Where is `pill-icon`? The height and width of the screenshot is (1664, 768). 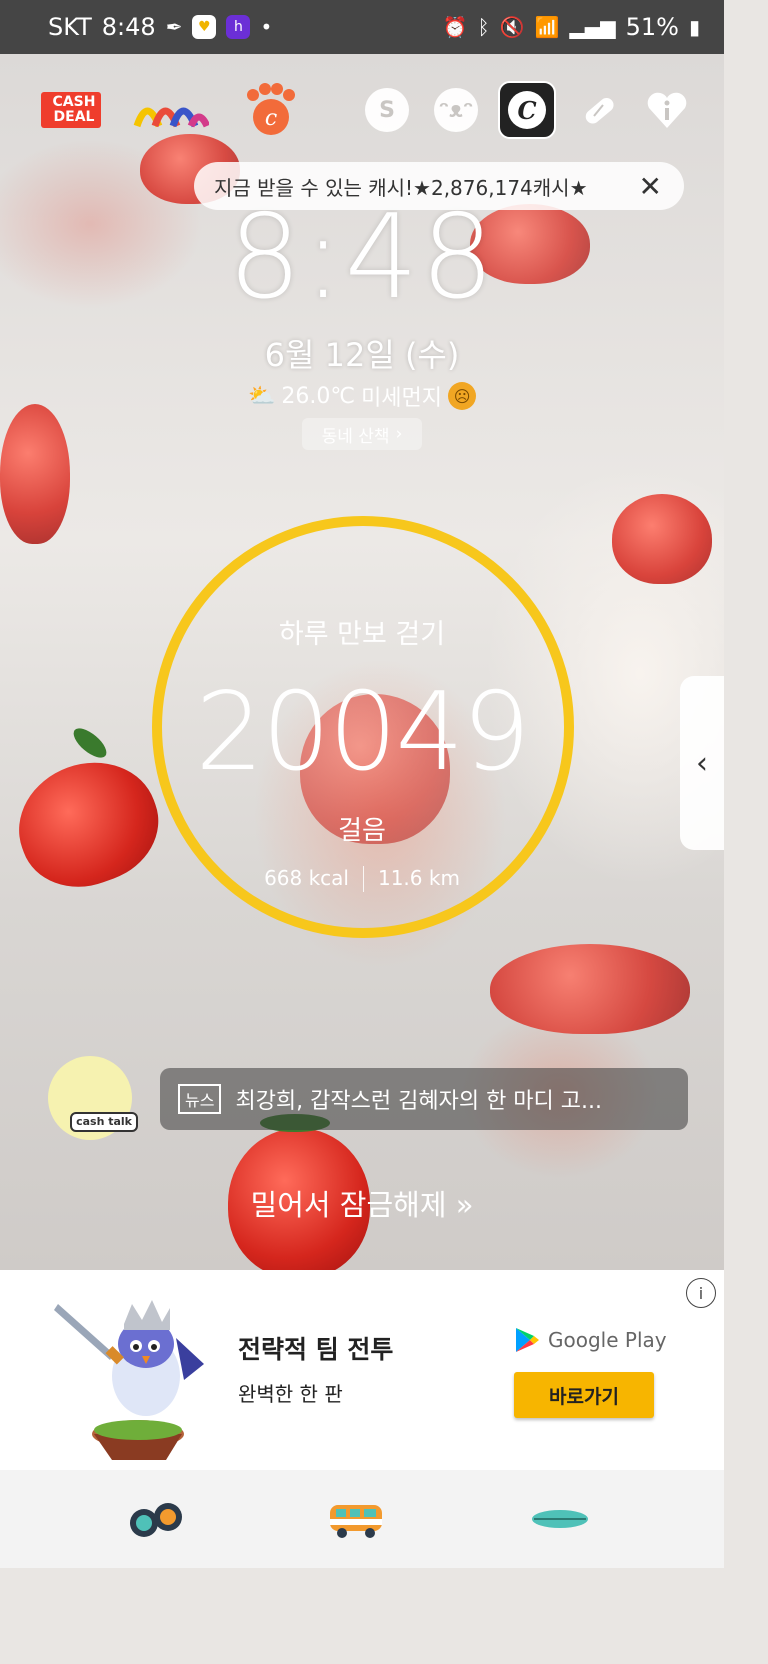 pill-icon is located at coordinates (599, 110).